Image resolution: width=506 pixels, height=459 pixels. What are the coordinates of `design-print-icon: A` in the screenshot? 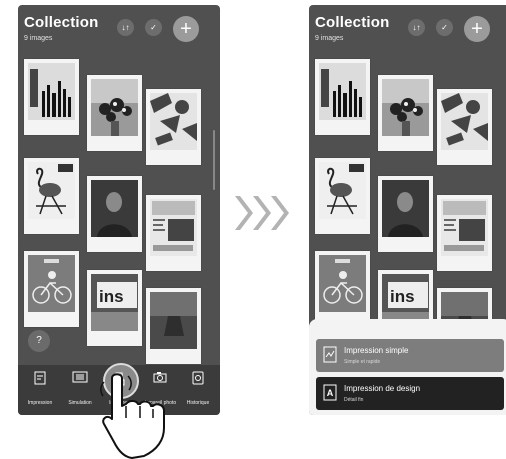 It's located at (330, 392).